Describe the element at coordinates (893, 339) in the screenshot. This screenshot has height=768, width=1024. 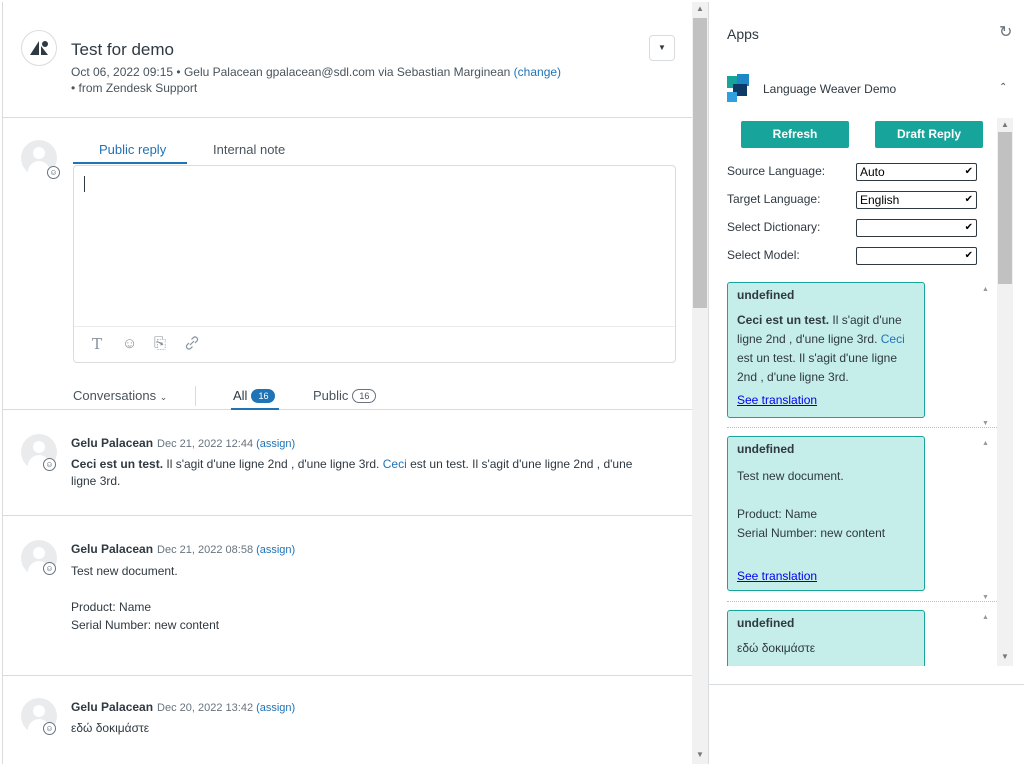
I see `card-inline-link: Ceci` at that location.